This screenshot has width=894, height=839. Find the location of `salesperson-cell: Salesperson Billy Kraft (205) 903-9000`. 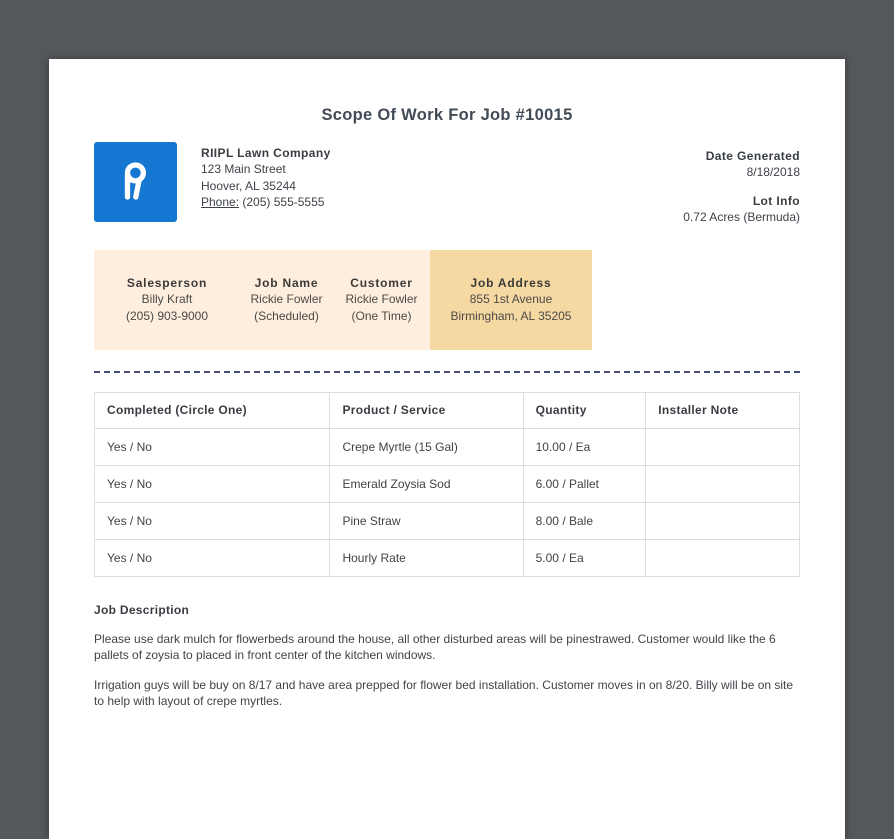

salesperson-cell: Salesperson Billy Kraft (205) 903-9000 is located at coordinates (167, 299).